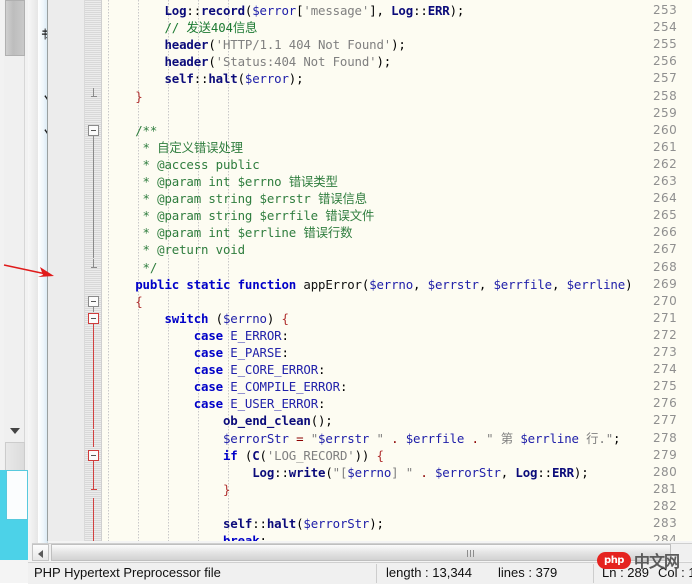 The height and width of the screenshot is (584, 692). Describe the element at coordinates (665, 437) in the screenshot. I see `line-number: 278` at that location.